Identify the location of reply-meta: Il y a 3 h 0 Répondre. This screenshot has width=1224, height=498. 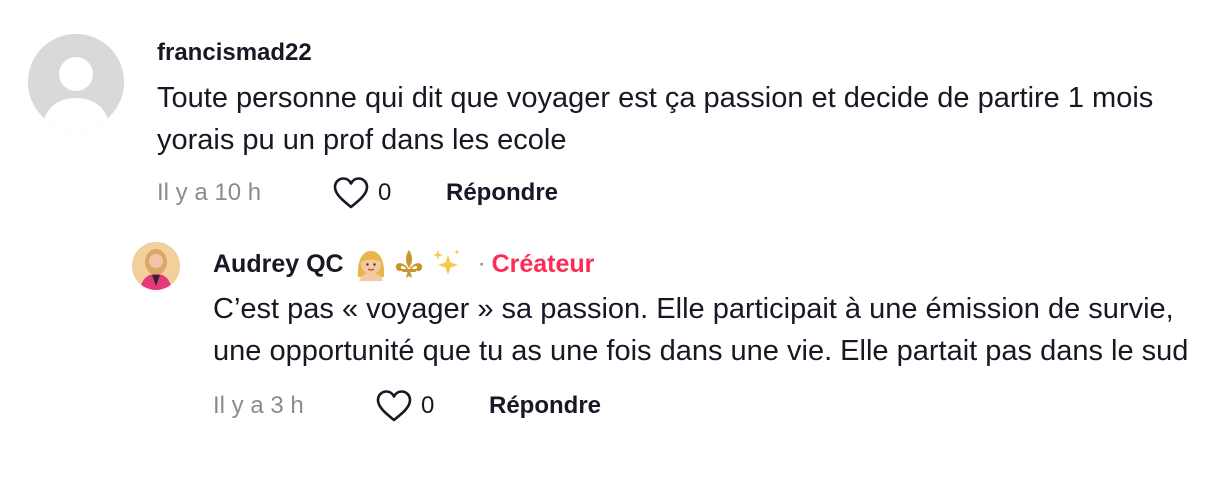
(708, 406).